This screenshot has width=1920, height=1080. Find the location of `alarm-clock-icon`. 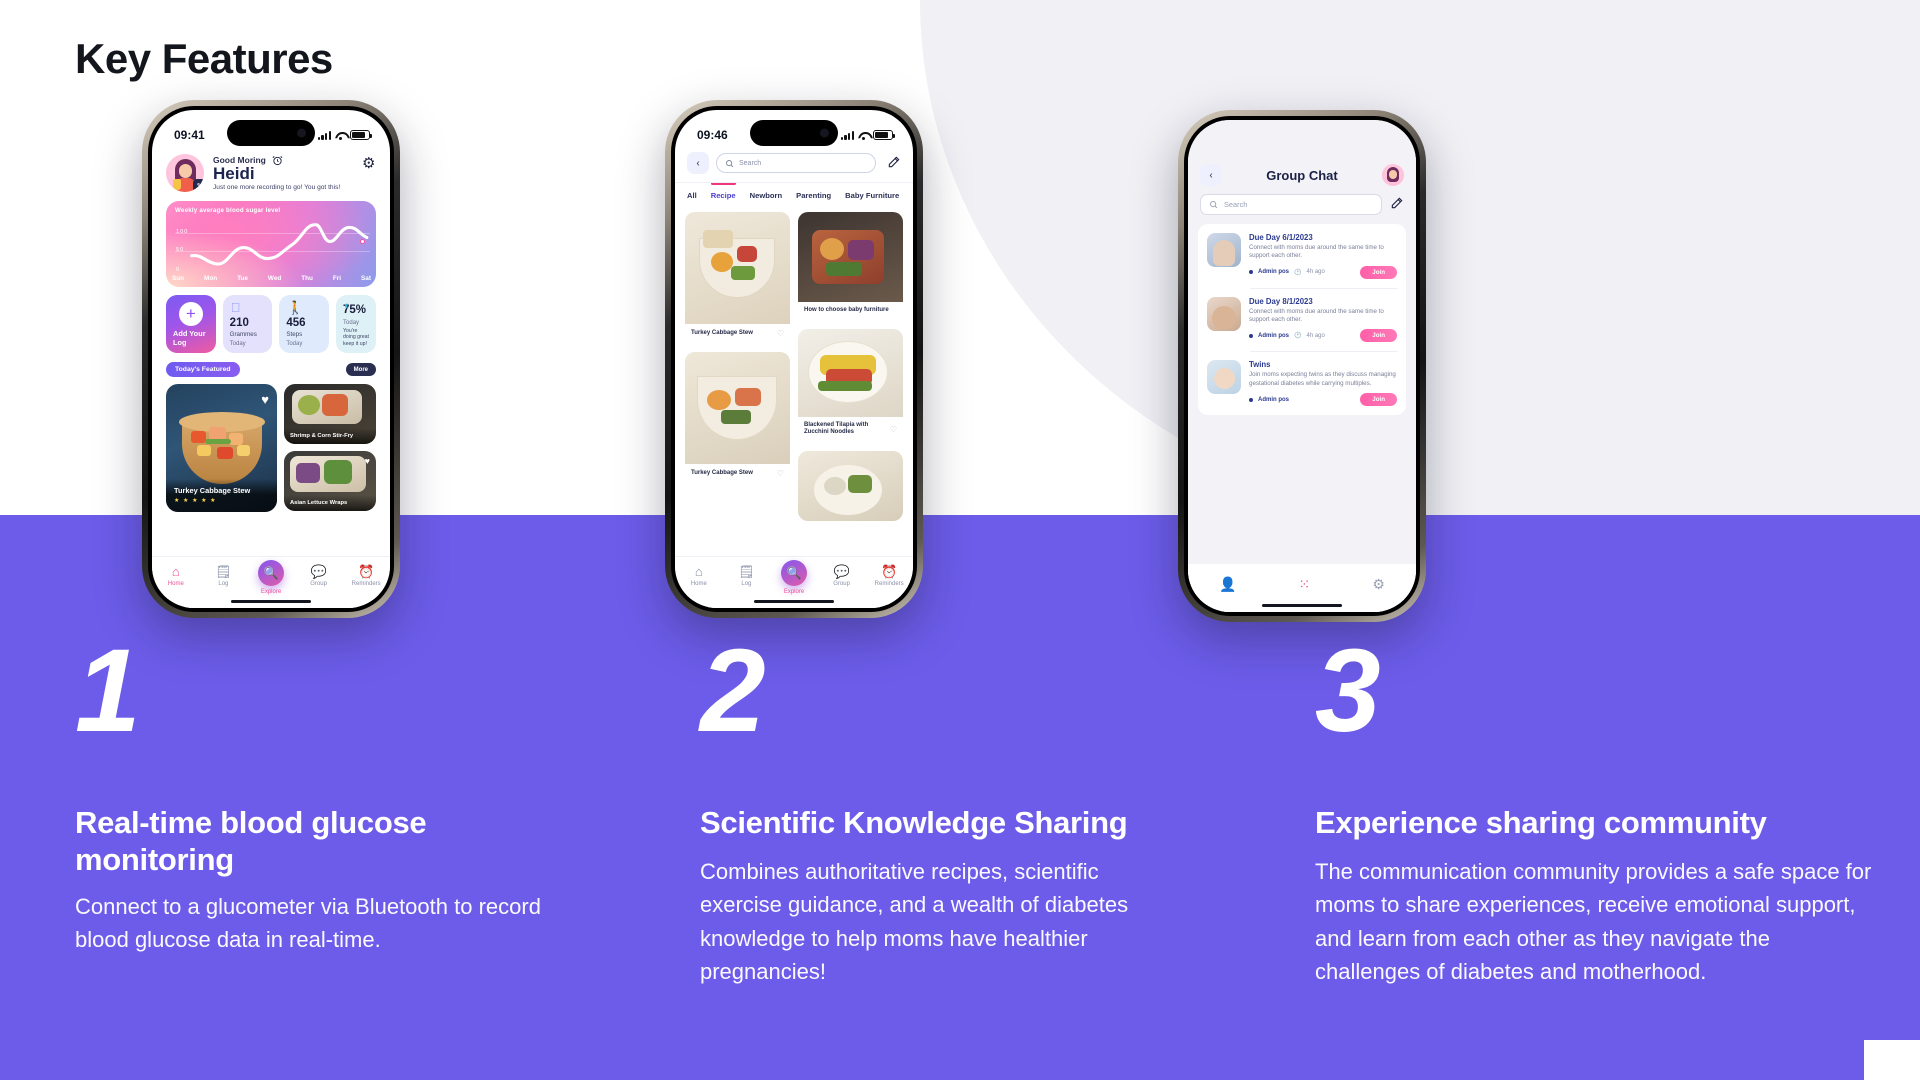

alarm-clock-icon is located at coordinates (277, 160).